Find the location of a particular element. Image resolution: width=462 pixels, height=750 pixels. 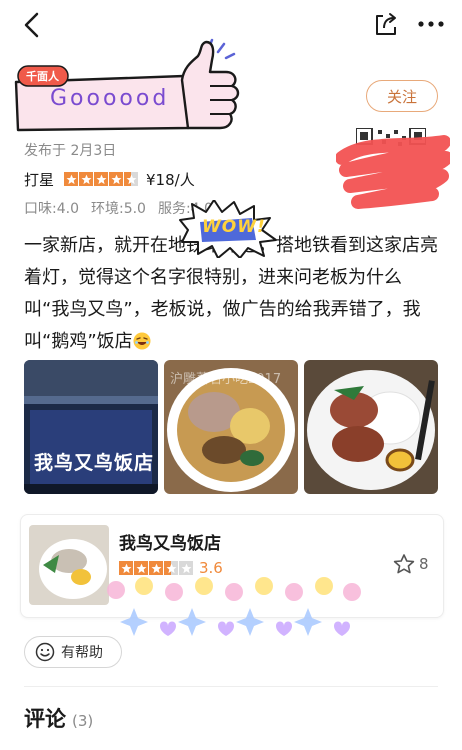

taste-score: 口味:4.0 is located at coordinates (51, 209).